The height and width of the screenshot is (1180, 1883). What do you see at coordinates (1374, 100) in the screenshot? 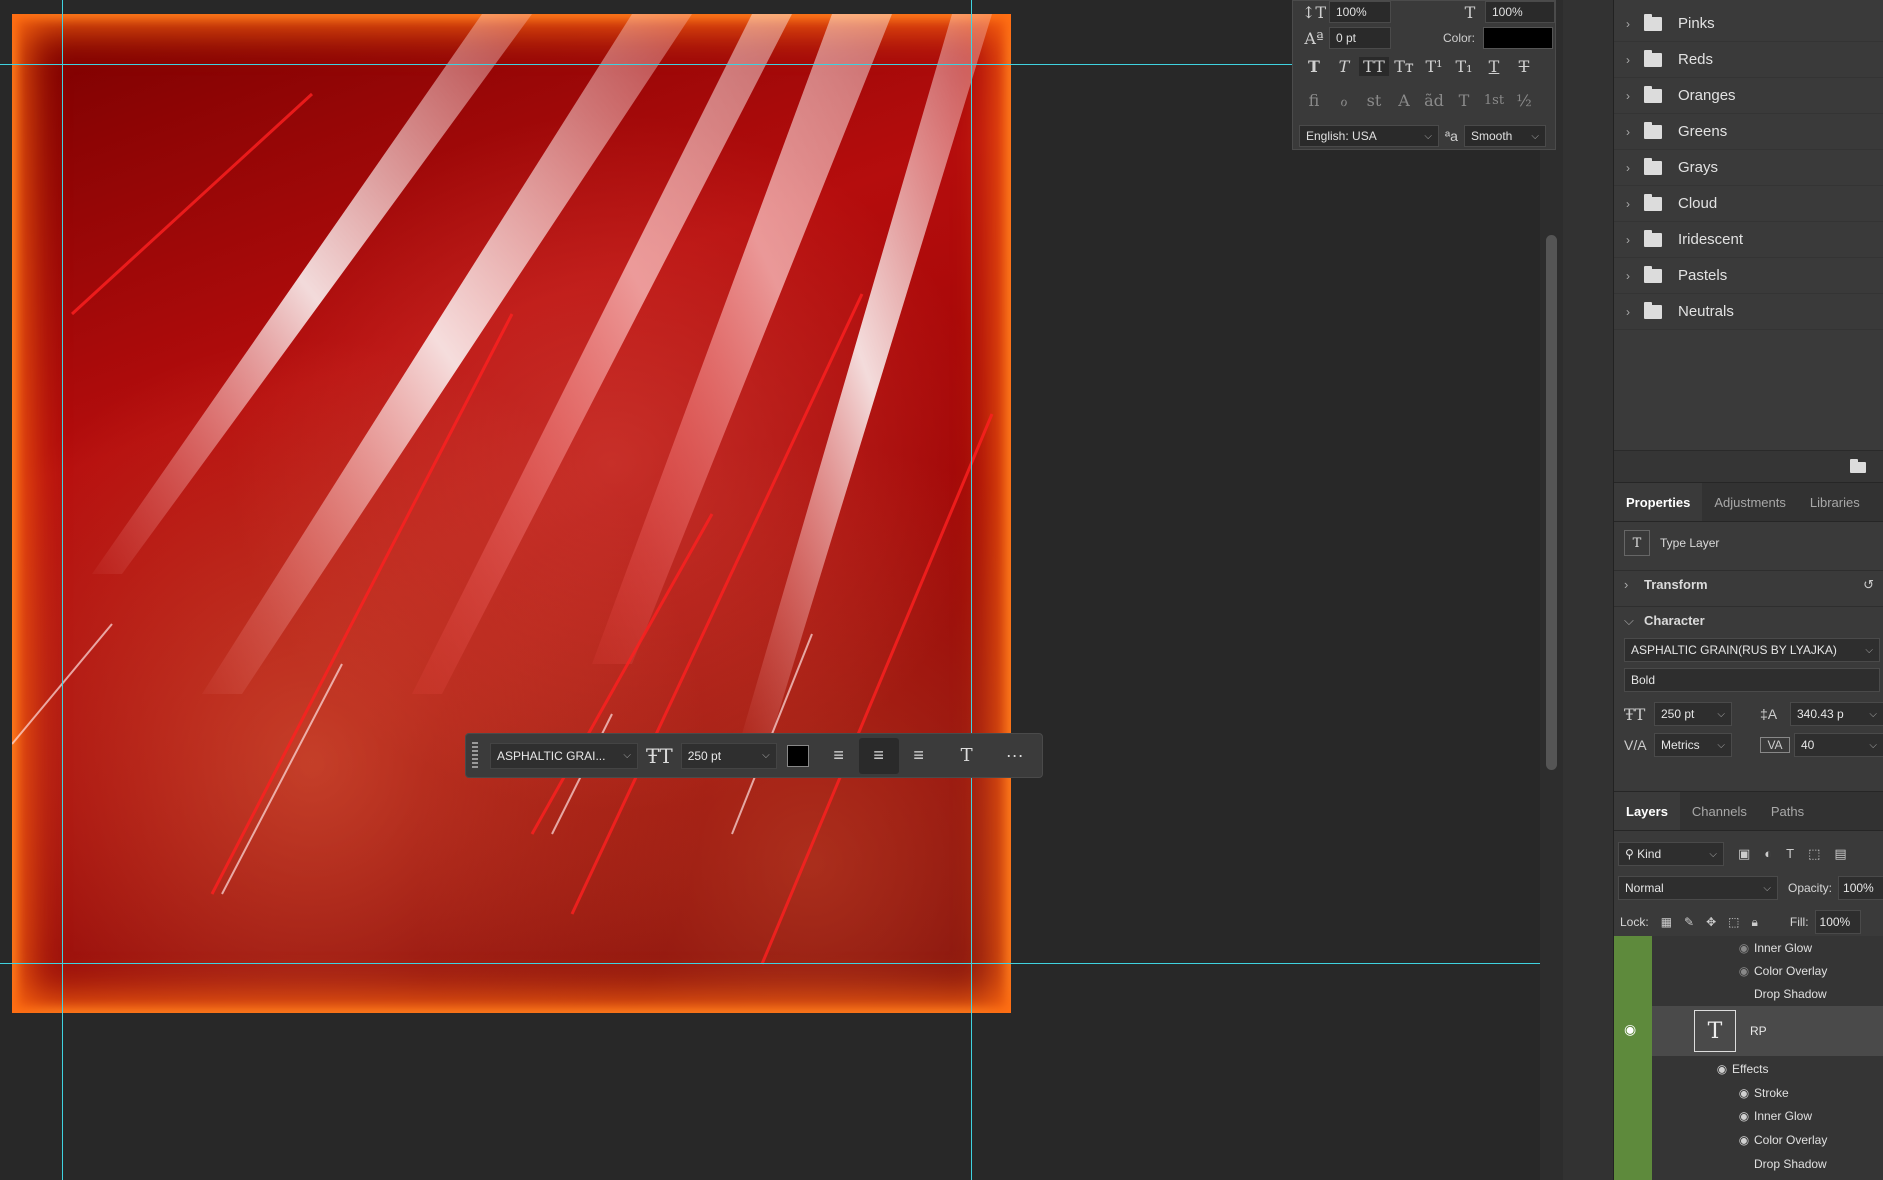
I see `discretionary-ligatures-button: st` at bounding box center [1374, 100].